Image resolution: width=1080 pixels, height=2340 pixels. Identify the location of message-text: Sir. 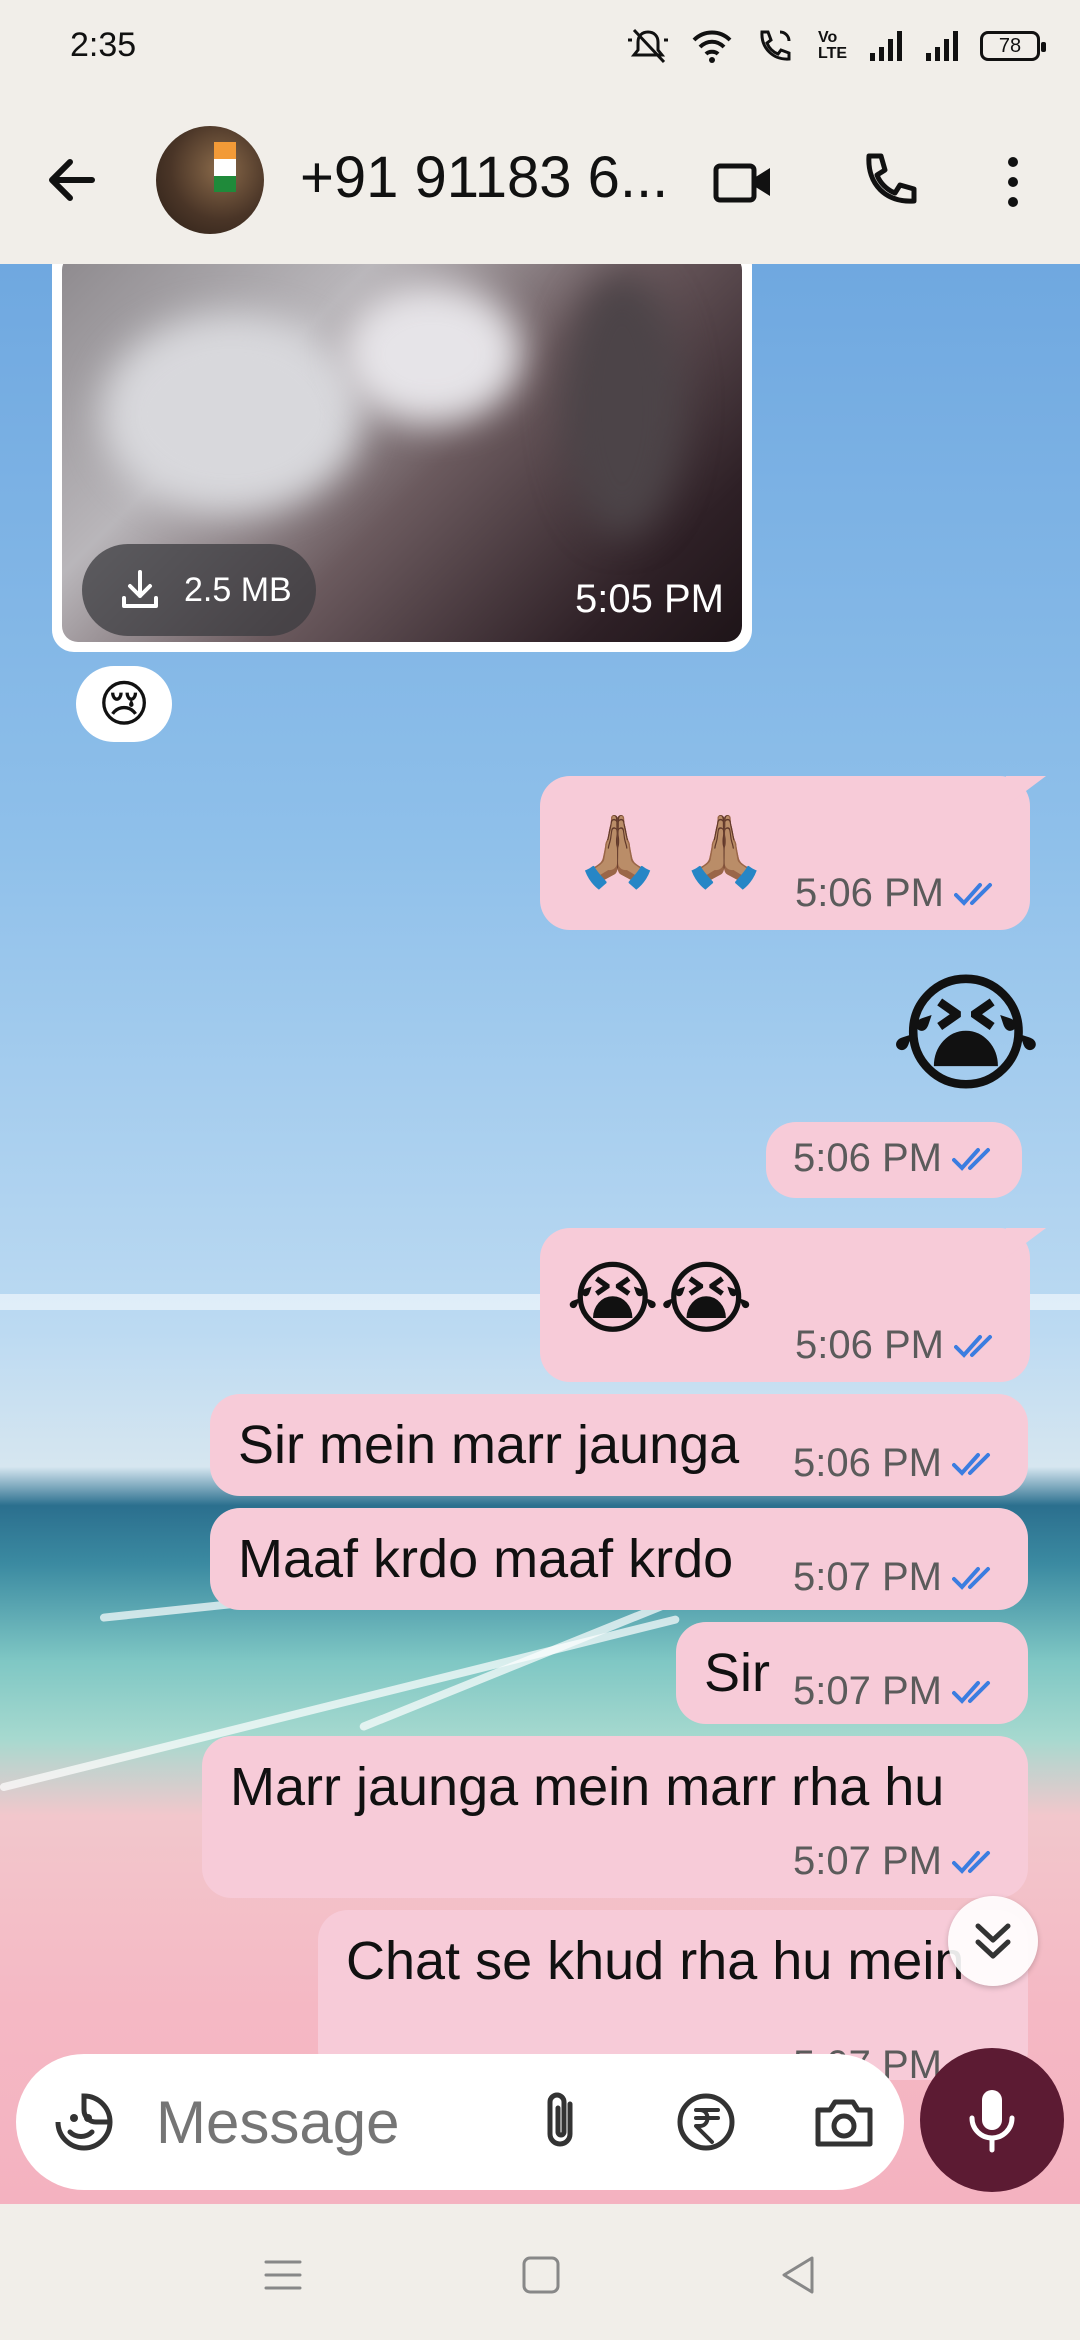
(737, 1673).